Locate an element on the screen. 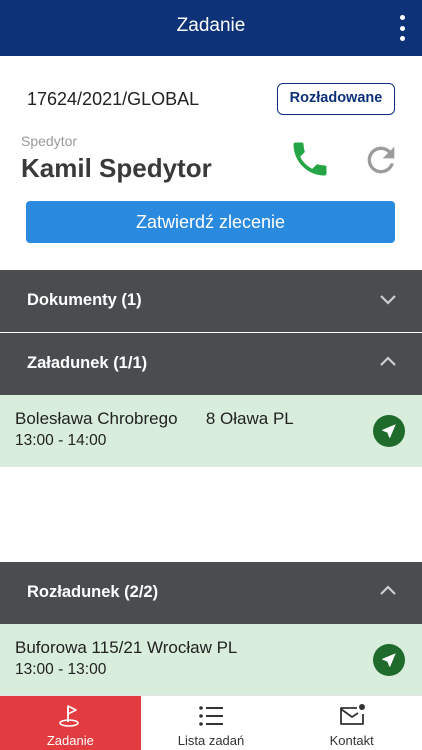 The height and width of the screenshot is (750, 422). stop-address: Bolesława Chrobrego 8 Oława PL is located at coordinates (154, 418).